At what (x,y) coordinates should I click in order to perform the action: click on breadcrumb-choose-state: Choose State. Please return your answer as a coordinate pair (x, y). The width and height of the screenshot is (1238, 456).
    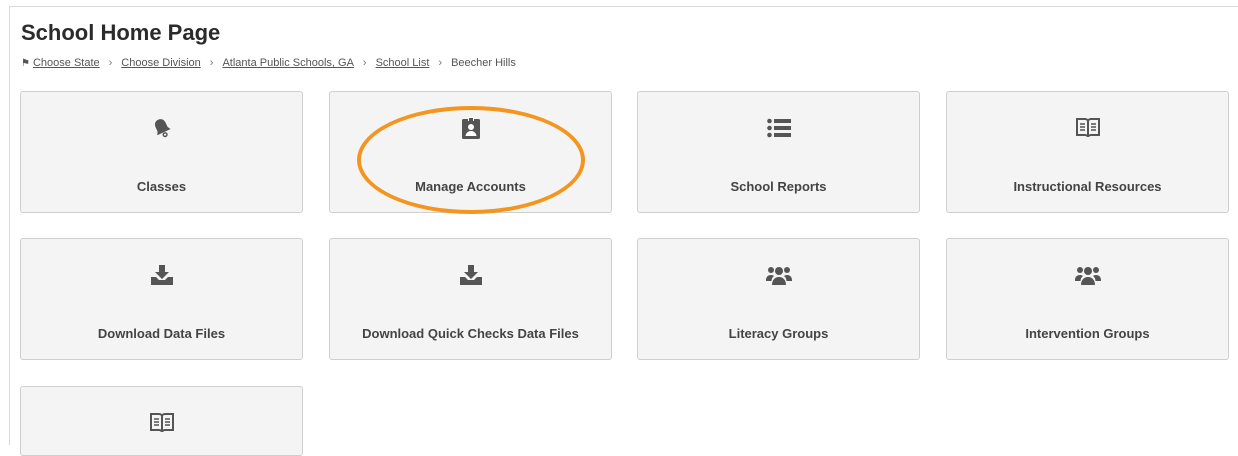
    Looking at the image, I should click on (66, 63).